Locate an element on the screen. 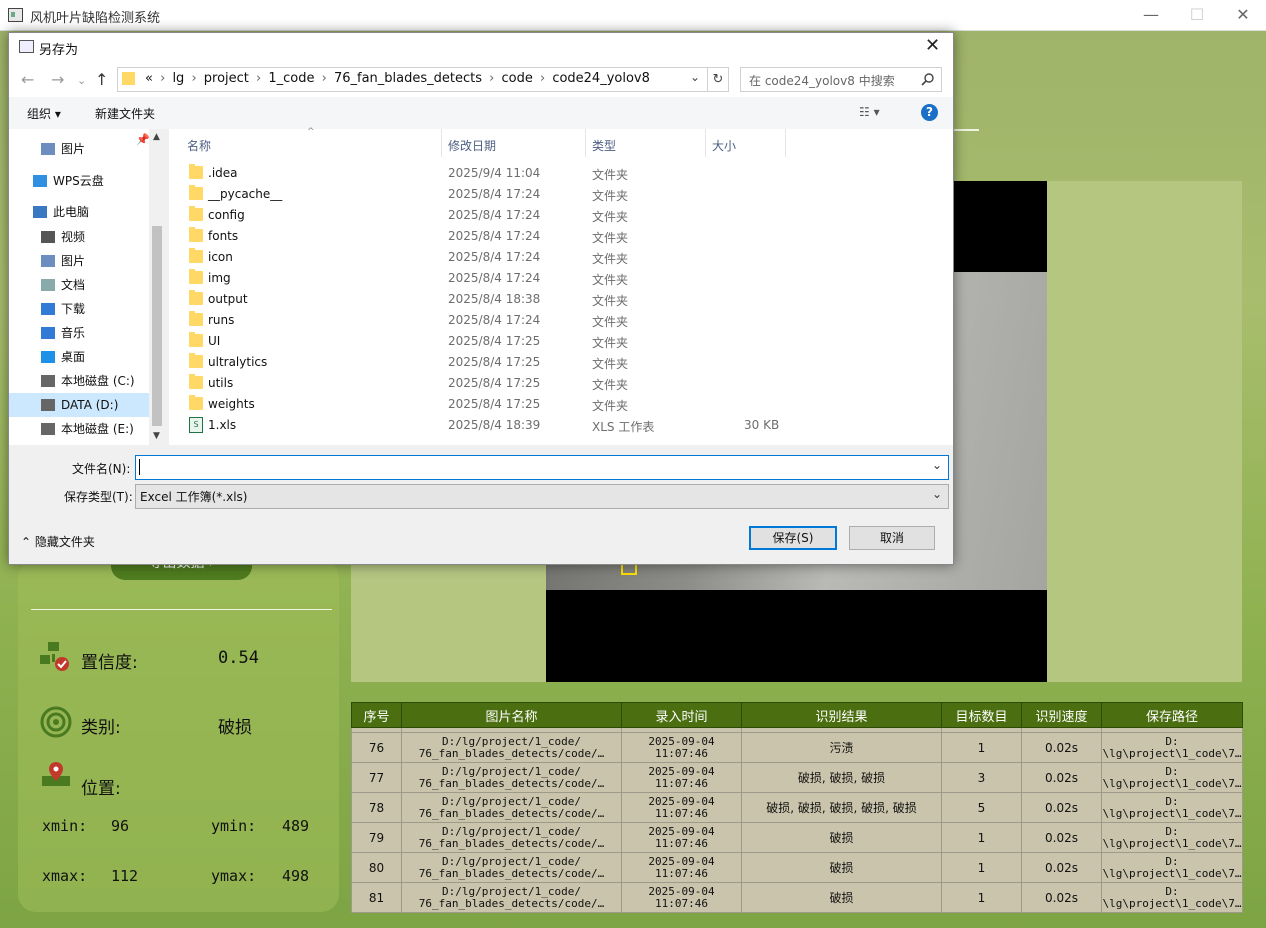 This screenshot has height=928, width=1266. file-row: output 2025/8/4 18:38 文件夹 is located at coordinates (561, 299).